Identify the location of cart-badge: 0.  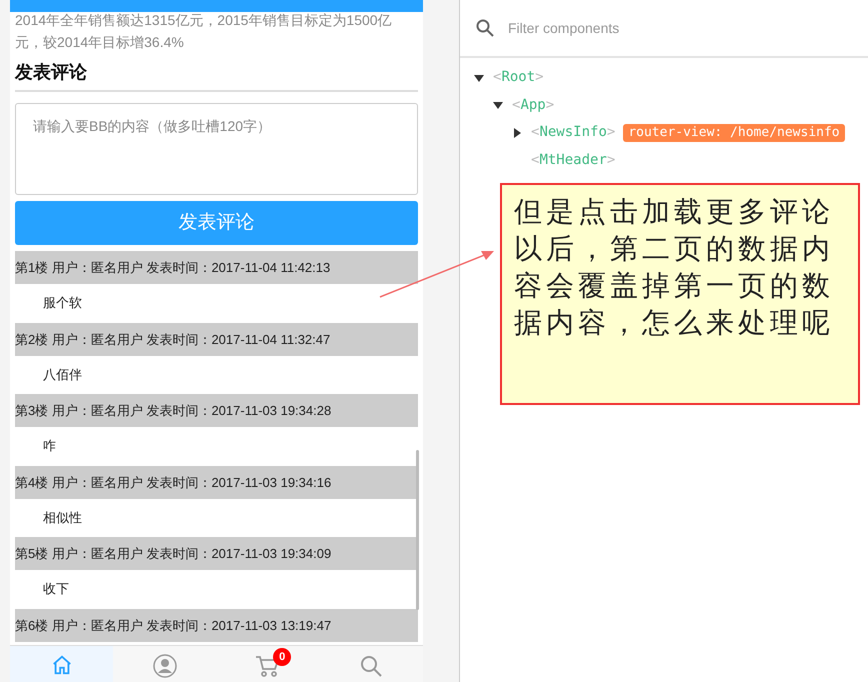
(282, 657).